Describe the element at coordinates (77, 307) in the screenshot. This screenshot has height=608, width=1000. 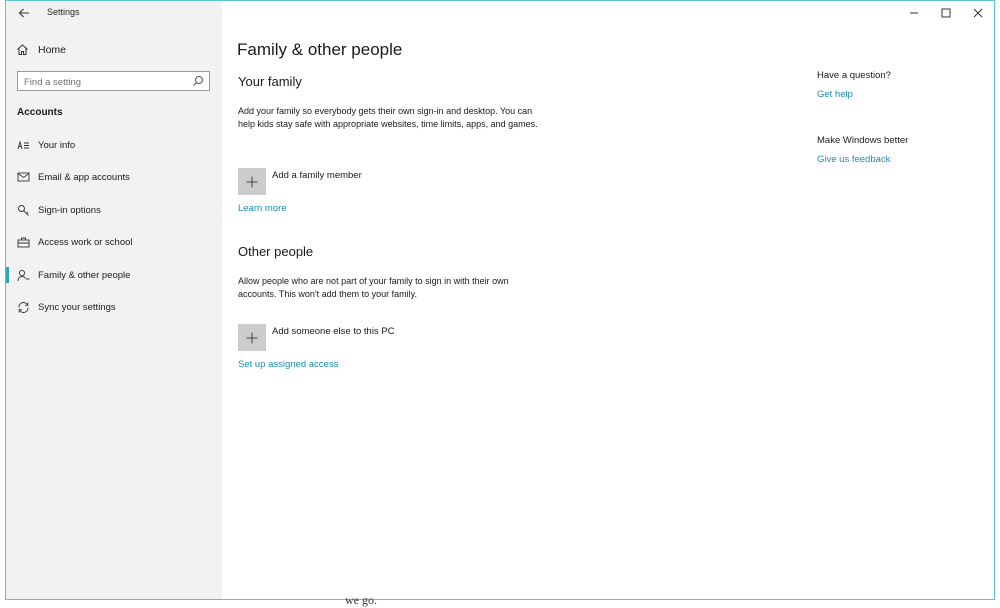
I see `sidebar-item-label: Sync your settings` at that location.